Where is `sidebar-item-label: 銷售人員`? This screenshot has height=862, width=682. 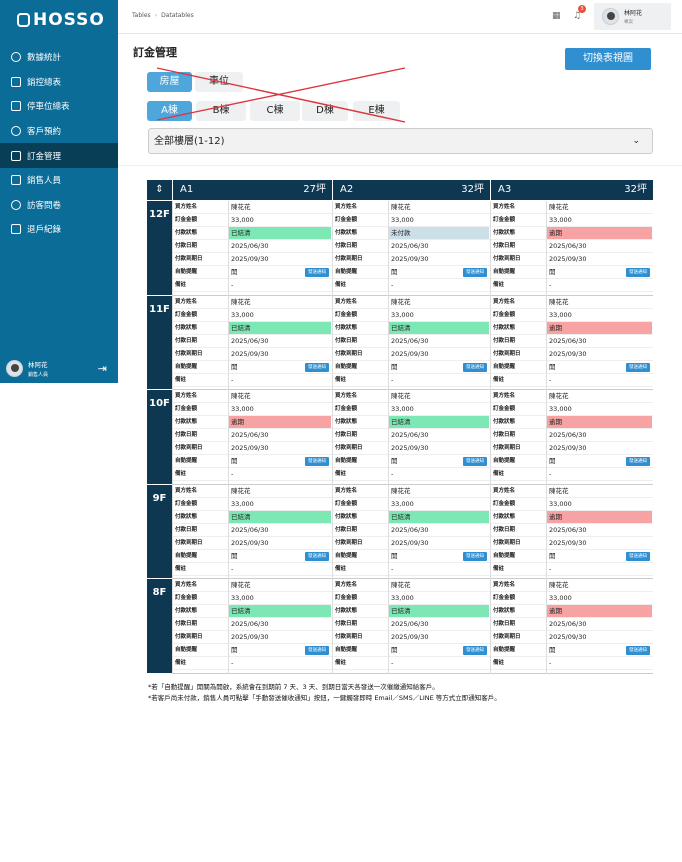 sidebar-item-label: 銷售人員 is located at coordinates (44, 181).